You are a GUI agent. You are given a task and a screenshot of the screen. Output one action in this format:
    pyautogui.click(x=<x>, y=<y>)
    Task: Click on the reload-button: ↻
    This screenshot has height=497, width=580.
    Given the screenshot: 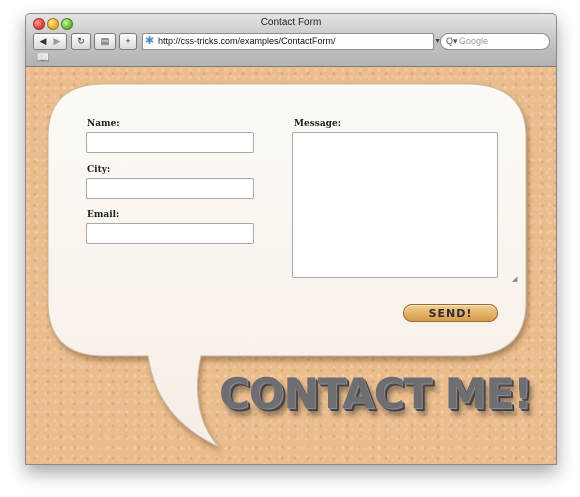 What is the action you would take?
    pyautogui.click(x=81, y=41)
    